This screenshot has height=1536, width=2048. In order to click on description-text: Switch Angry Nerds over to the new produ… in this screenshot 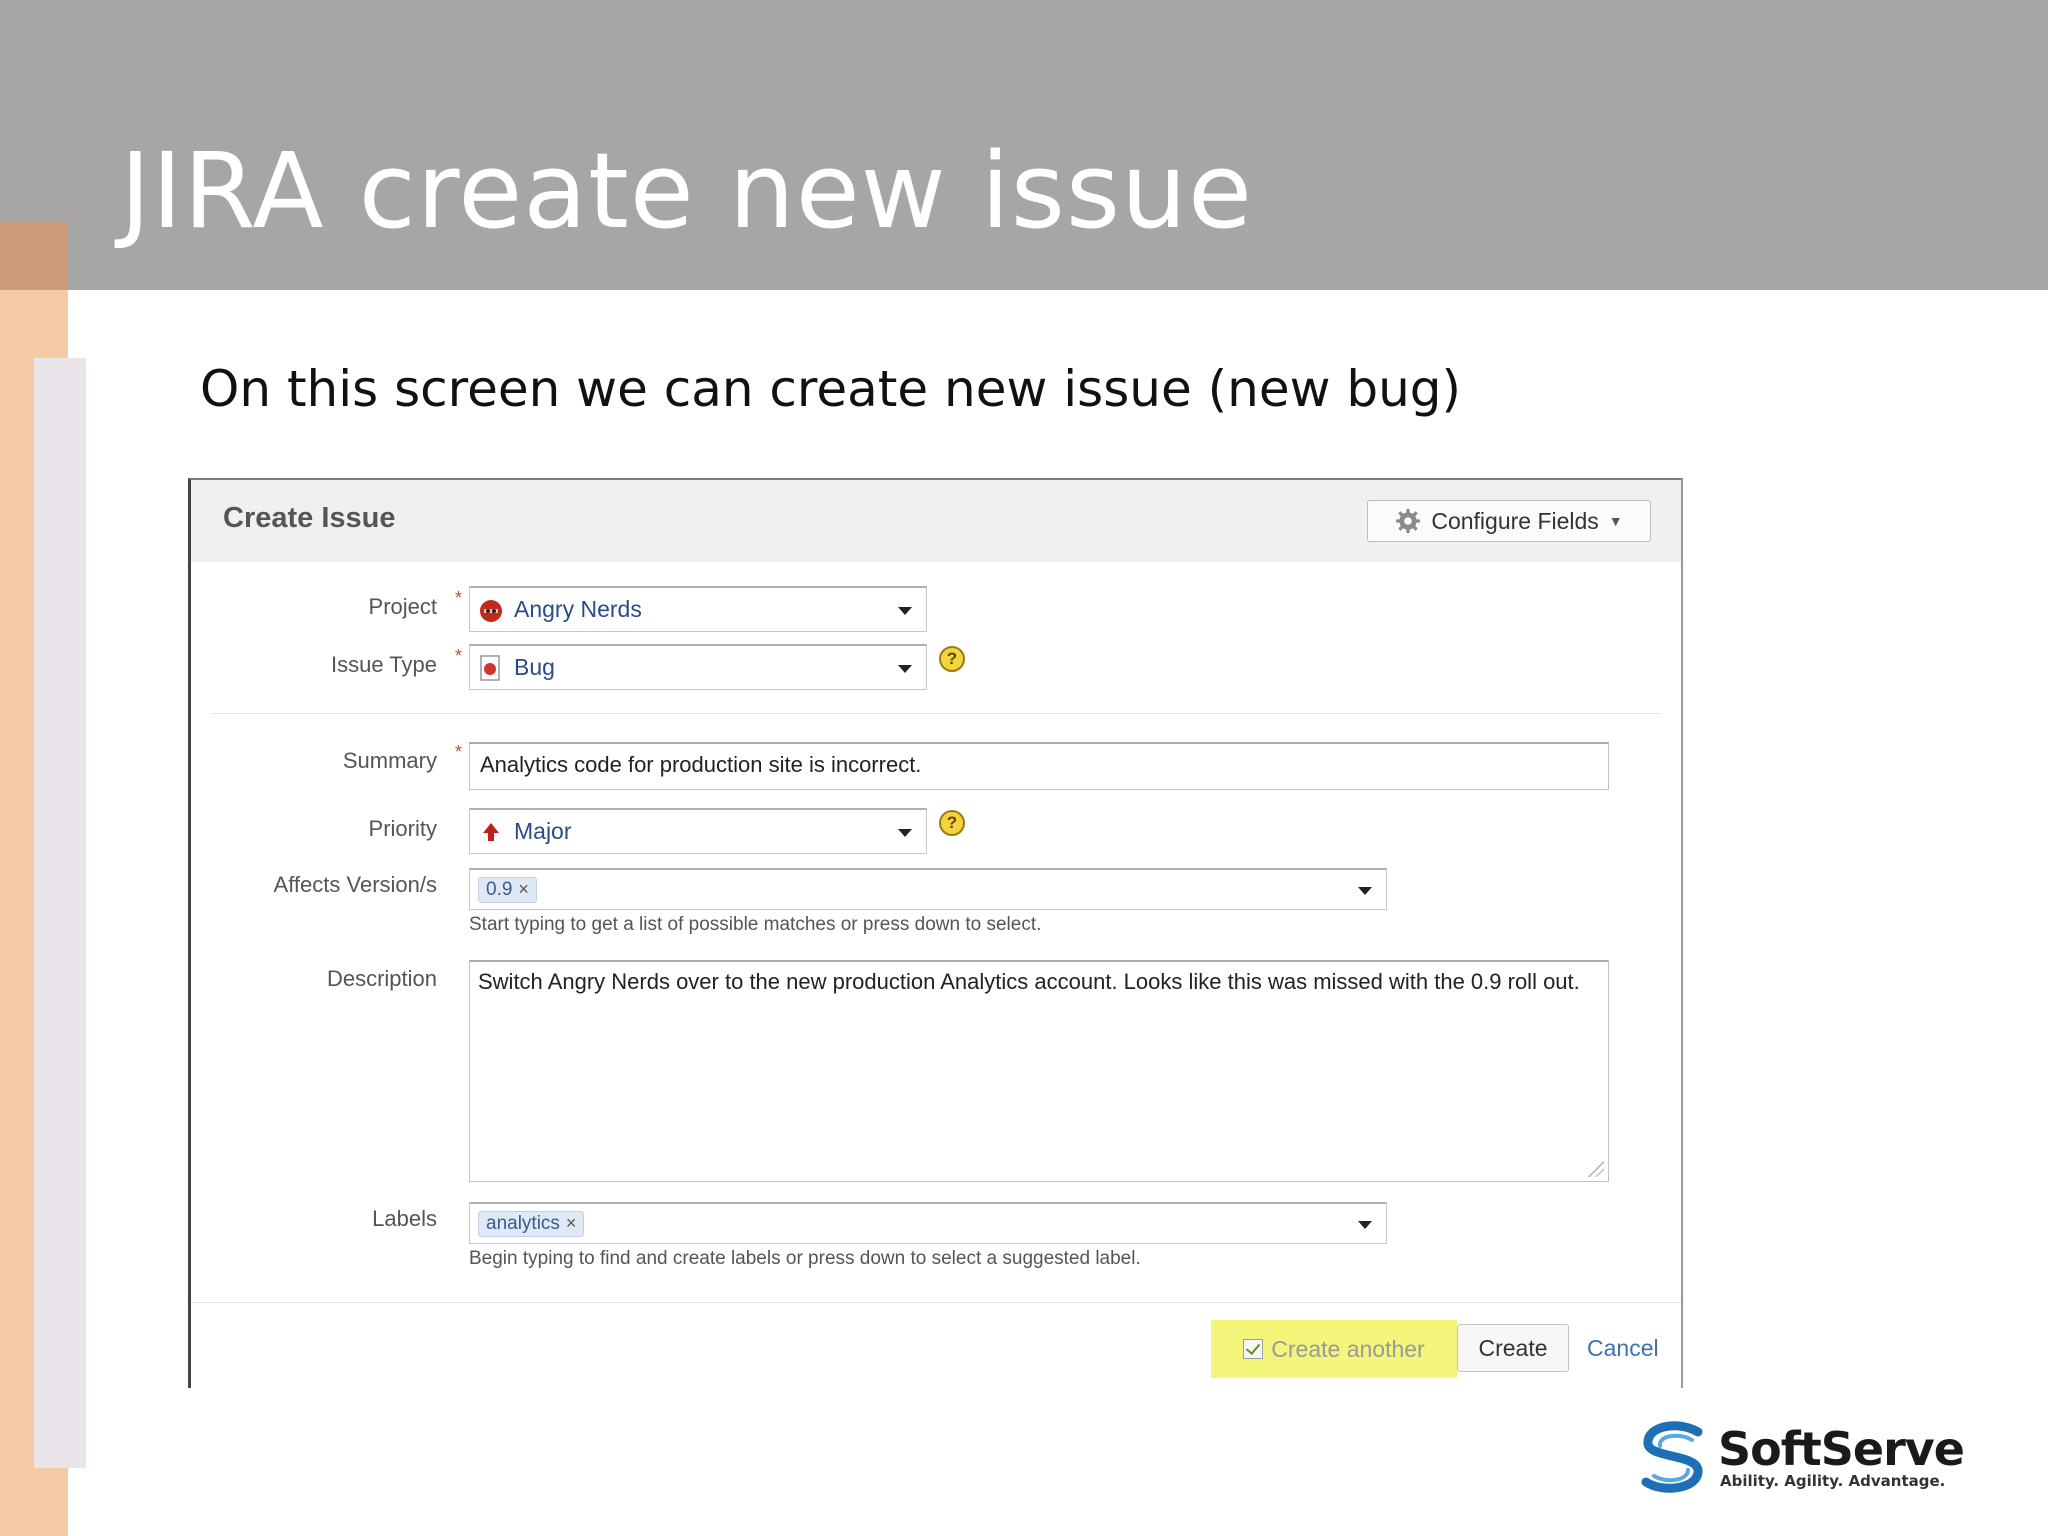, I will do `click(1029, 981)`.